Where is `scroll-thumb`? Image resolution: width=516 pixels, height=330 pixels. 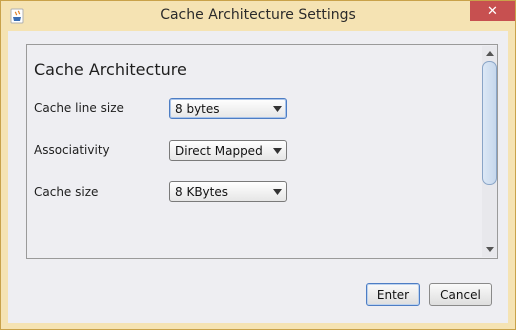
scroll-thumb is located at coordinates (489, 123).